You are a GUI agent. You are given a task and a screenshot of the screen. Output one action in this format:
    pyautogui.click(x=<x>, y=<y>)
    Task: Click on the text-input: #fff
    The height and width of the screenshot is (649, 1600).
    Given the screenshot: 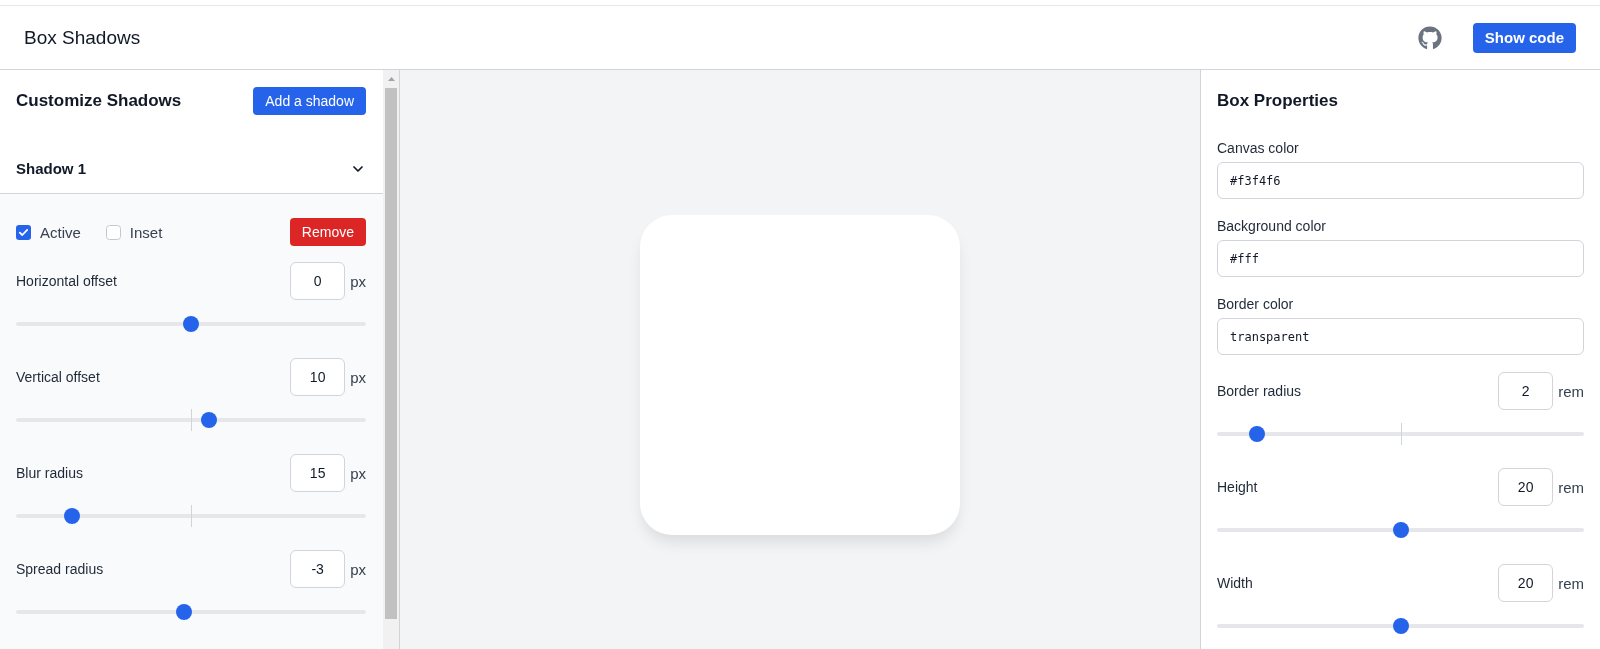 What is the action you would take?
    pyautogui.click(x=1400, y=258)
    